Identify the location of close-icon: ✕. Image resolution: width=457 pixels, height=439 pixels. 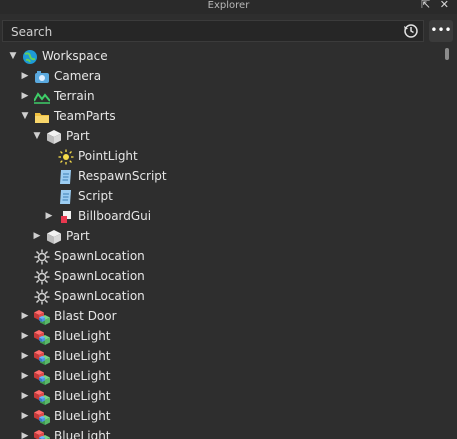
(444, 5).